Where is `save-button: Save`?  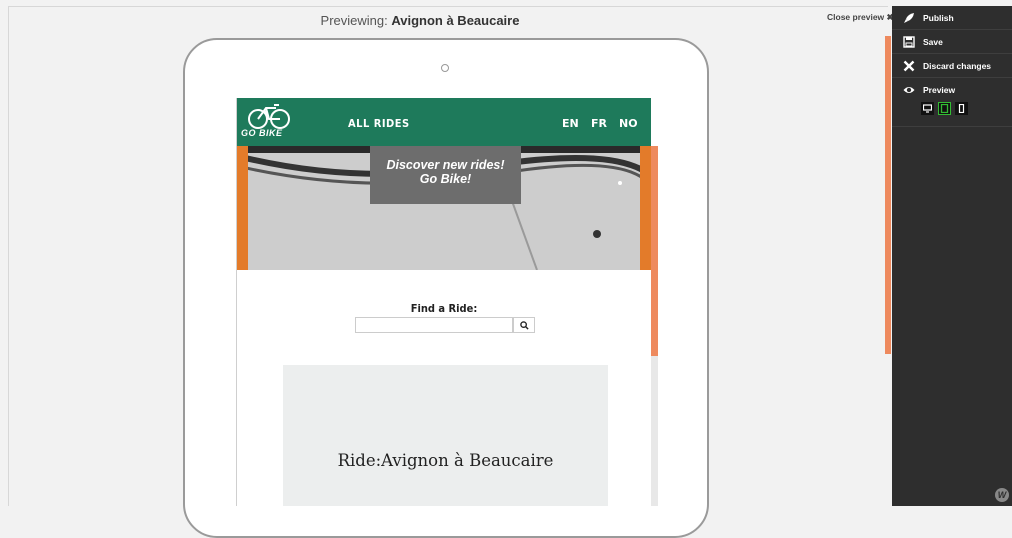
save-button: Save is located at coordinates (952, 42).